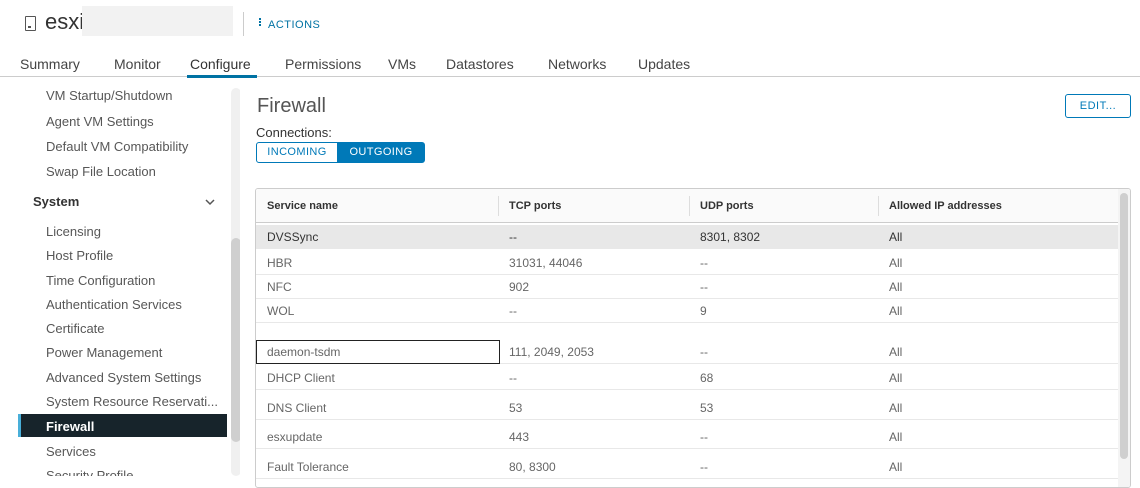 The width and height of the screenshot is (1140, 488). Describe the element at coordinates (323, 64) in the screenshot. I see `tab-permissions: Permissions` at that location.